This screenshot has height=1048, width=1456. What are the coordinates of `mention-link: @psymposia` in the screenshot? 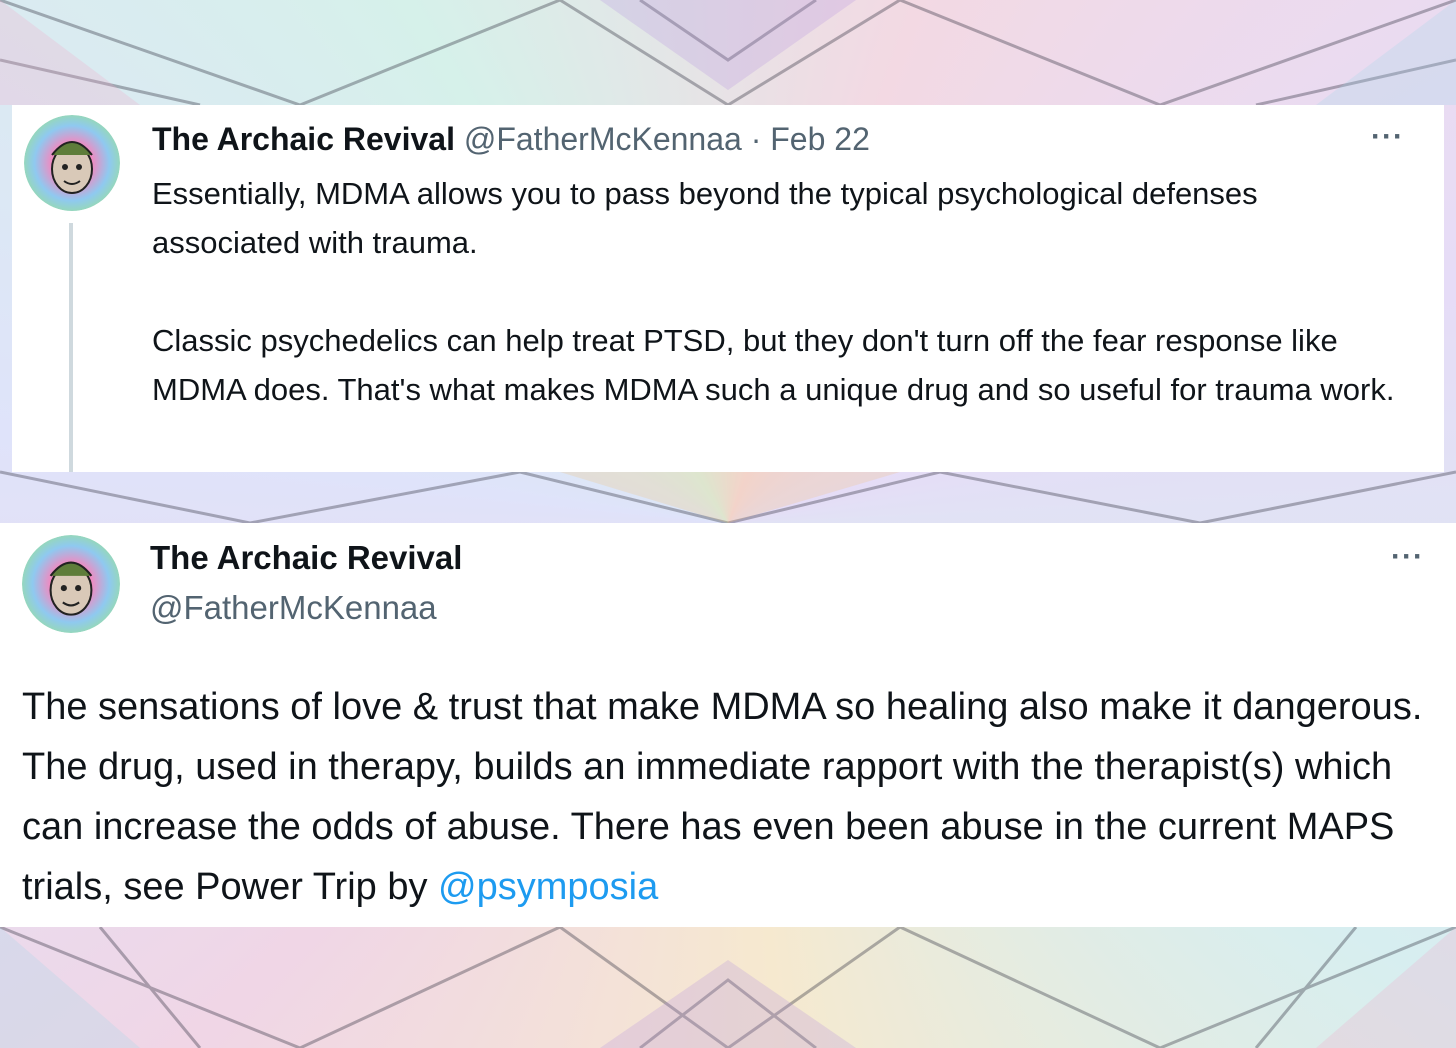 It's located at (548, 887).